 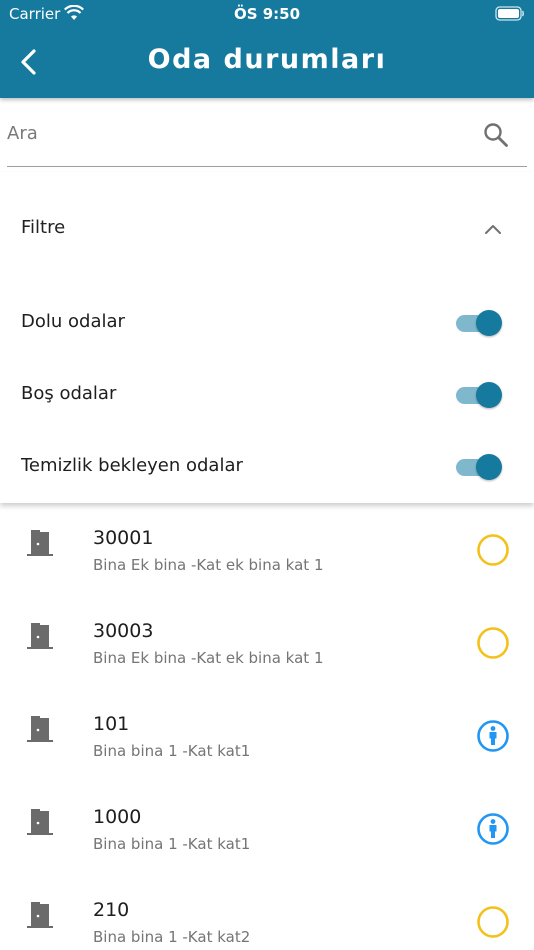 I want to click on battery-icon, so click(x=509, y=13).